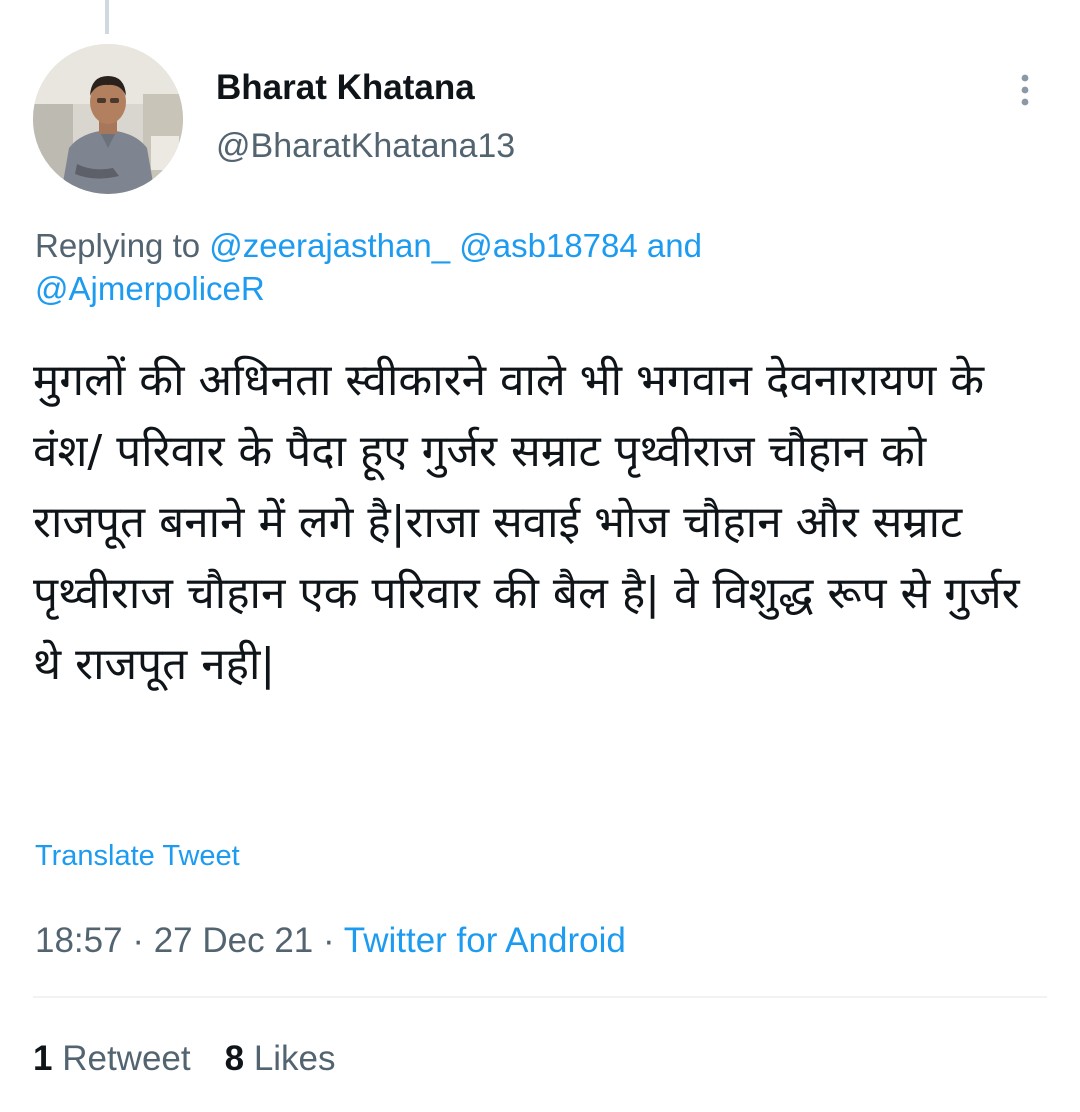 Image resolution: width=1080 pixels, height=1112 pixels. Describe the element at coordinates (150, 288) in the screenshot. I see `mention-ajmerpolicer: @AjmerpoliceR` at that location.